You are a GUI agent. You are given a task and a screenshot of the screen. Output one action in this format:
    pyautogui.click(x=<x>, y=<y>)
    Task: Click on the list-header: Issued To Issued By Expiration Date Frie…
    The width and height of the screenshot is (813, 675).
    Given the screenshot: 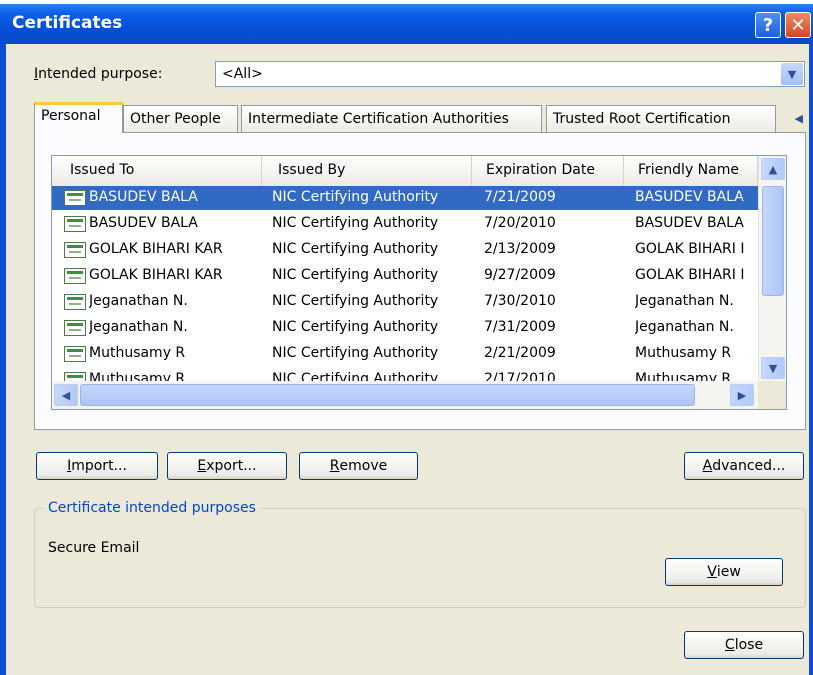 What is the action you would take?
    pyautogui.click(x=405, y=171)
    